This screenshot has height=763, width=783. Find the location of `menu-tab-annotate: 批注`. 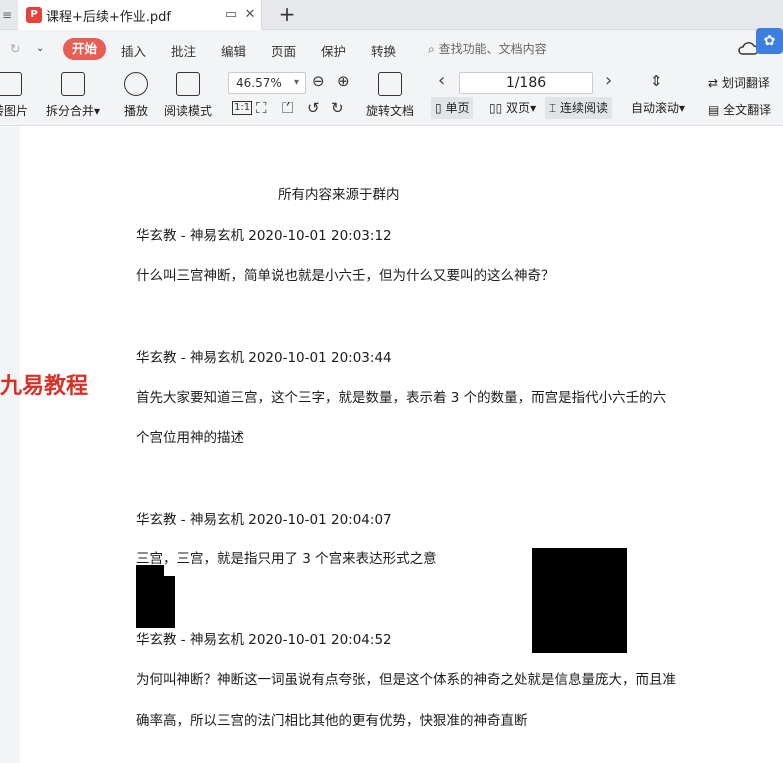

menu-tab-annotate: 批注 is located at coordinates (183, 50).